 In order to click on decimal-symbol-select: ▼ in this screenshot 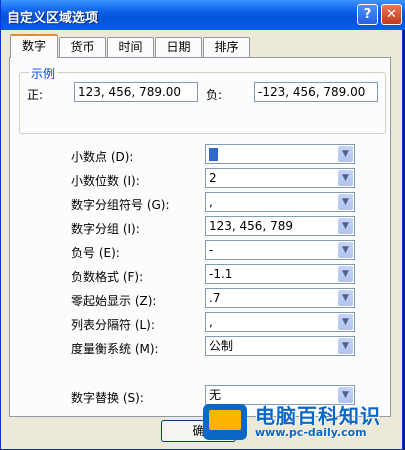, I will do `click(280, 154)`.